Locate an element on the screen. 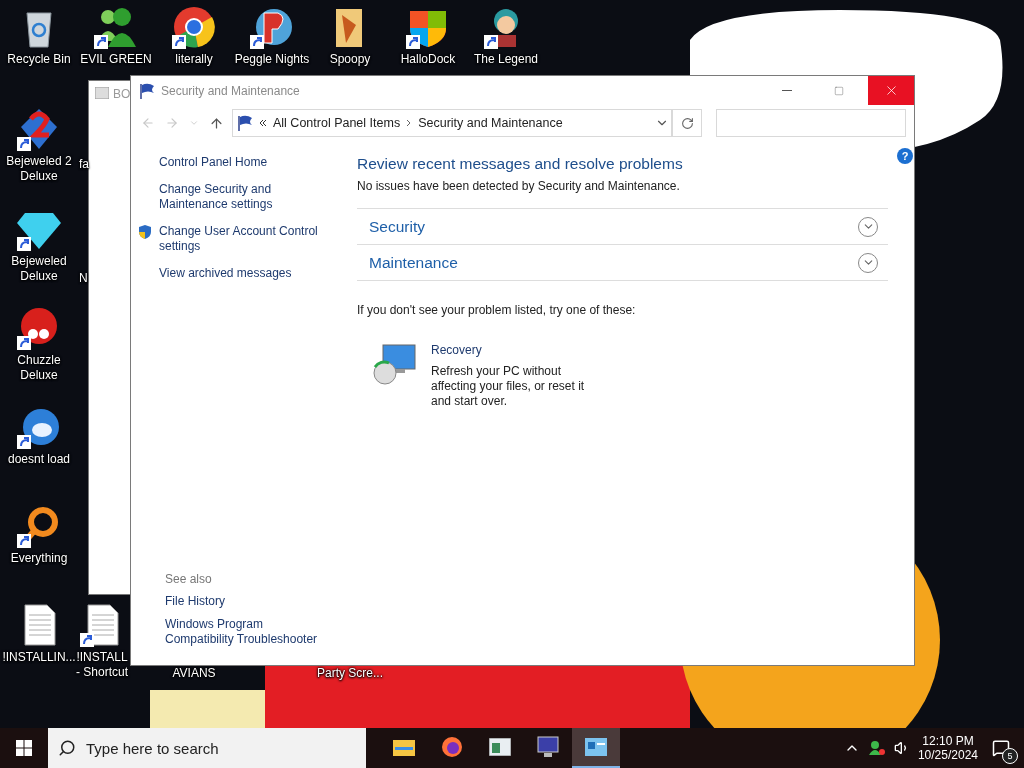 This screenshot has width=1024, height=768. maximize-icon is located at coordinates (839, 90).